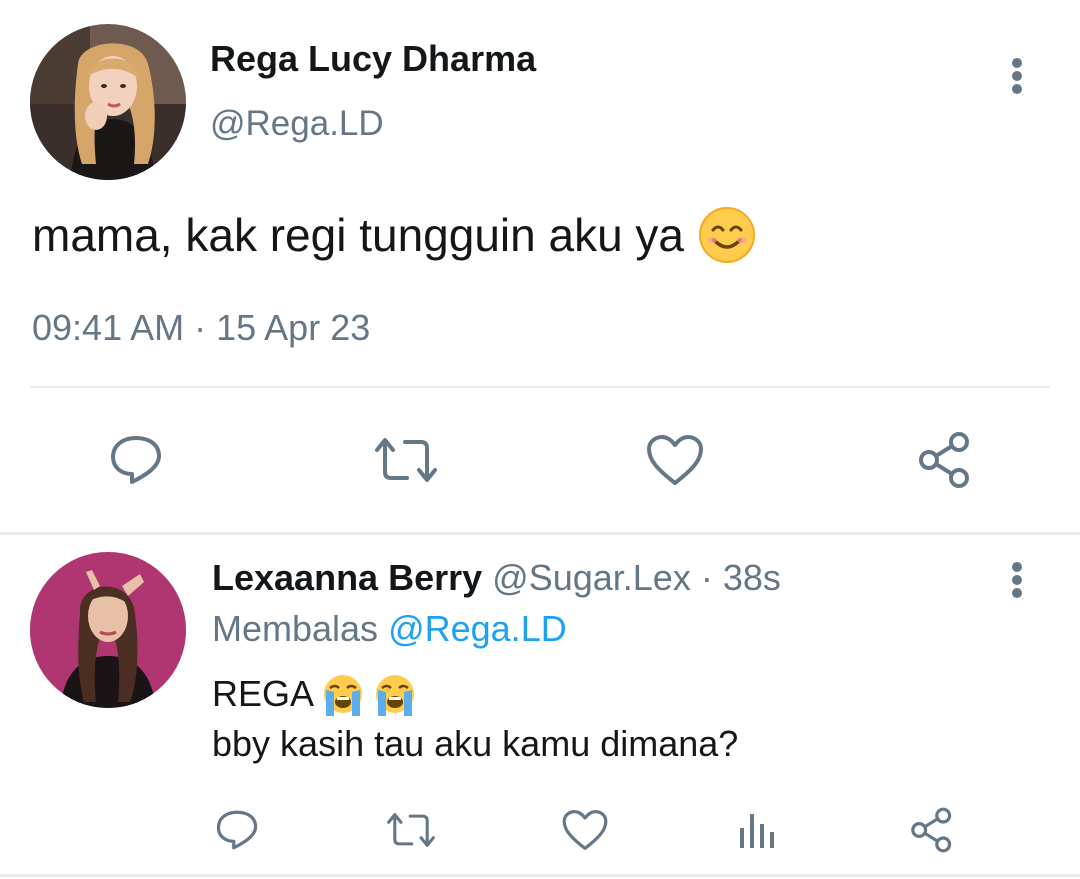 The height and width of the screenshot is (879, 1080). What do you see at coordinates (295, 628) in the screenshot?
I see `replying-to-label: Membalas` at bounding box center [295, 628].